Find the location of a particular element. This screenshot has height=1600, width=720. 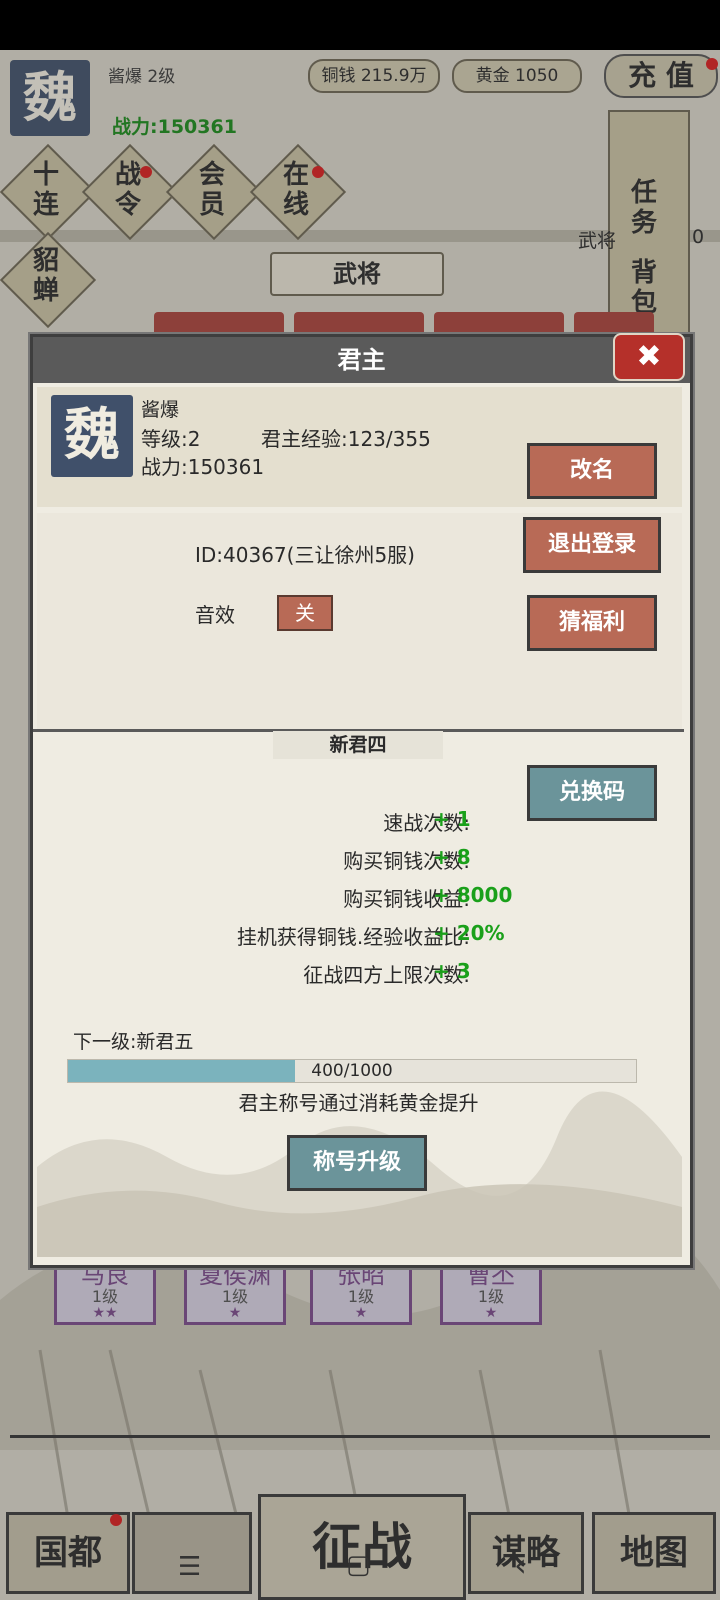

sound-toggle: 关 is located at coordinates (305, 613).